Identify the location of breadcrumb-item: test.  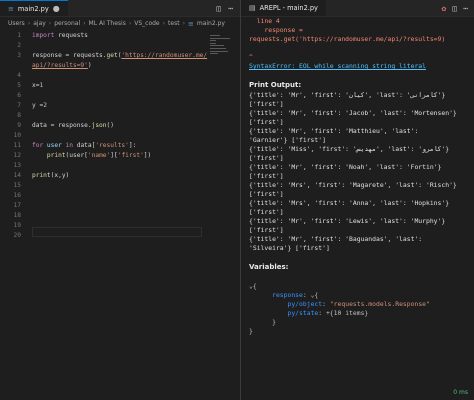
(174, 23).